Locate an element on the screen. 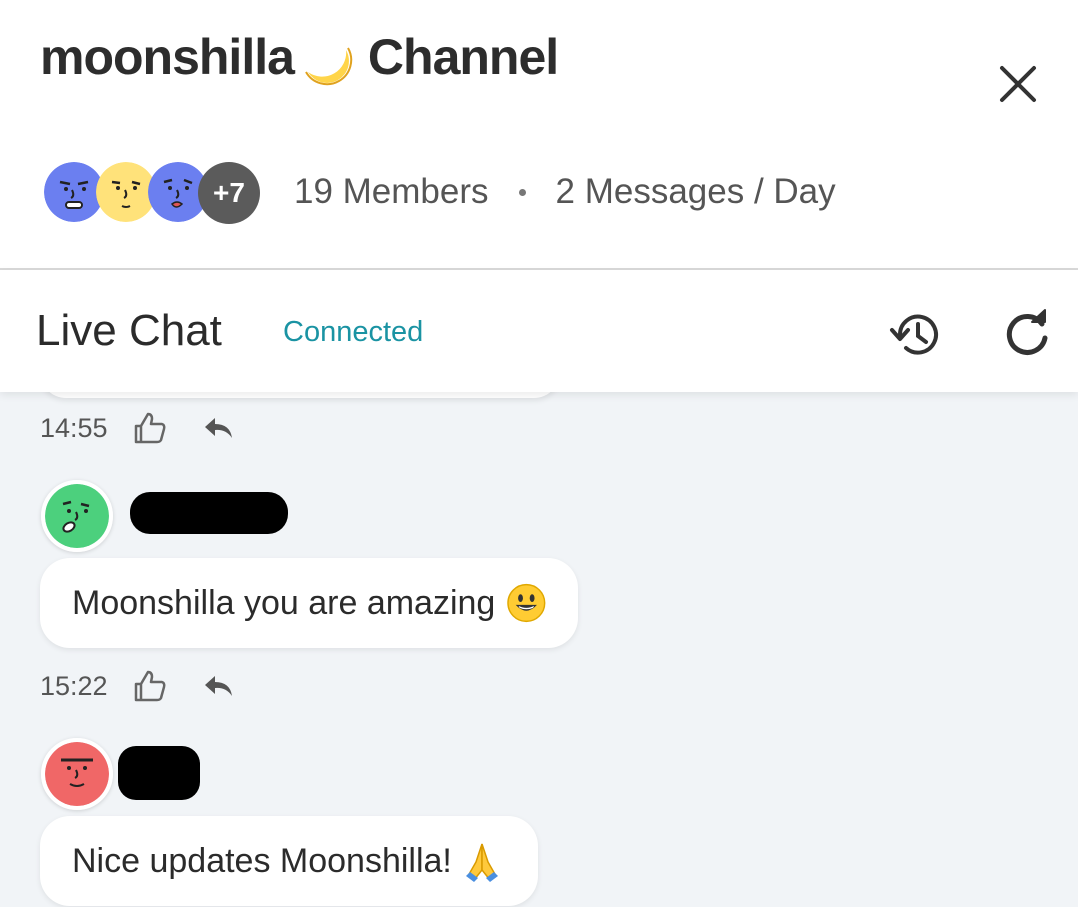 Image resolution: width=1078 pixels, height=907 pixels. separator-dot is located at coordinates (522, 192).